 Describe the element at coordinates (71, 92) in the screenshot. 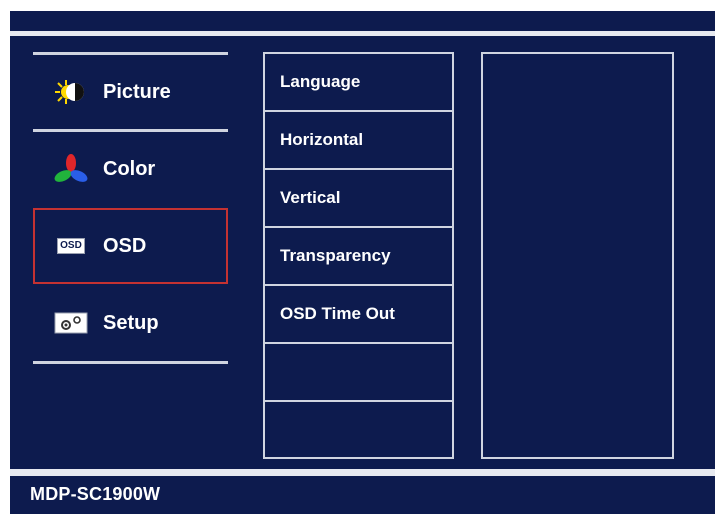

I see `picture-icon` at that location.